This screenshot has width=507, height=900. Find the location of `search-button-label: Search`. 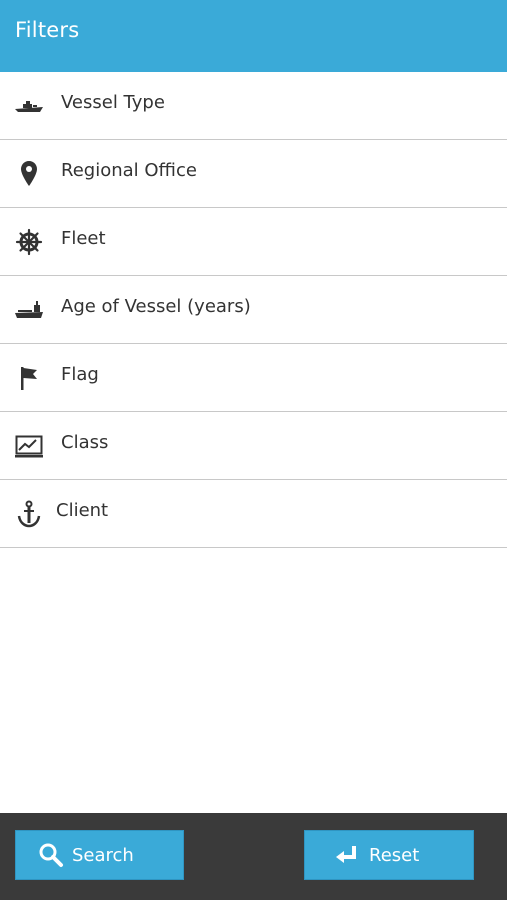

search-button-label: Search is located at coordinates (103, 855).